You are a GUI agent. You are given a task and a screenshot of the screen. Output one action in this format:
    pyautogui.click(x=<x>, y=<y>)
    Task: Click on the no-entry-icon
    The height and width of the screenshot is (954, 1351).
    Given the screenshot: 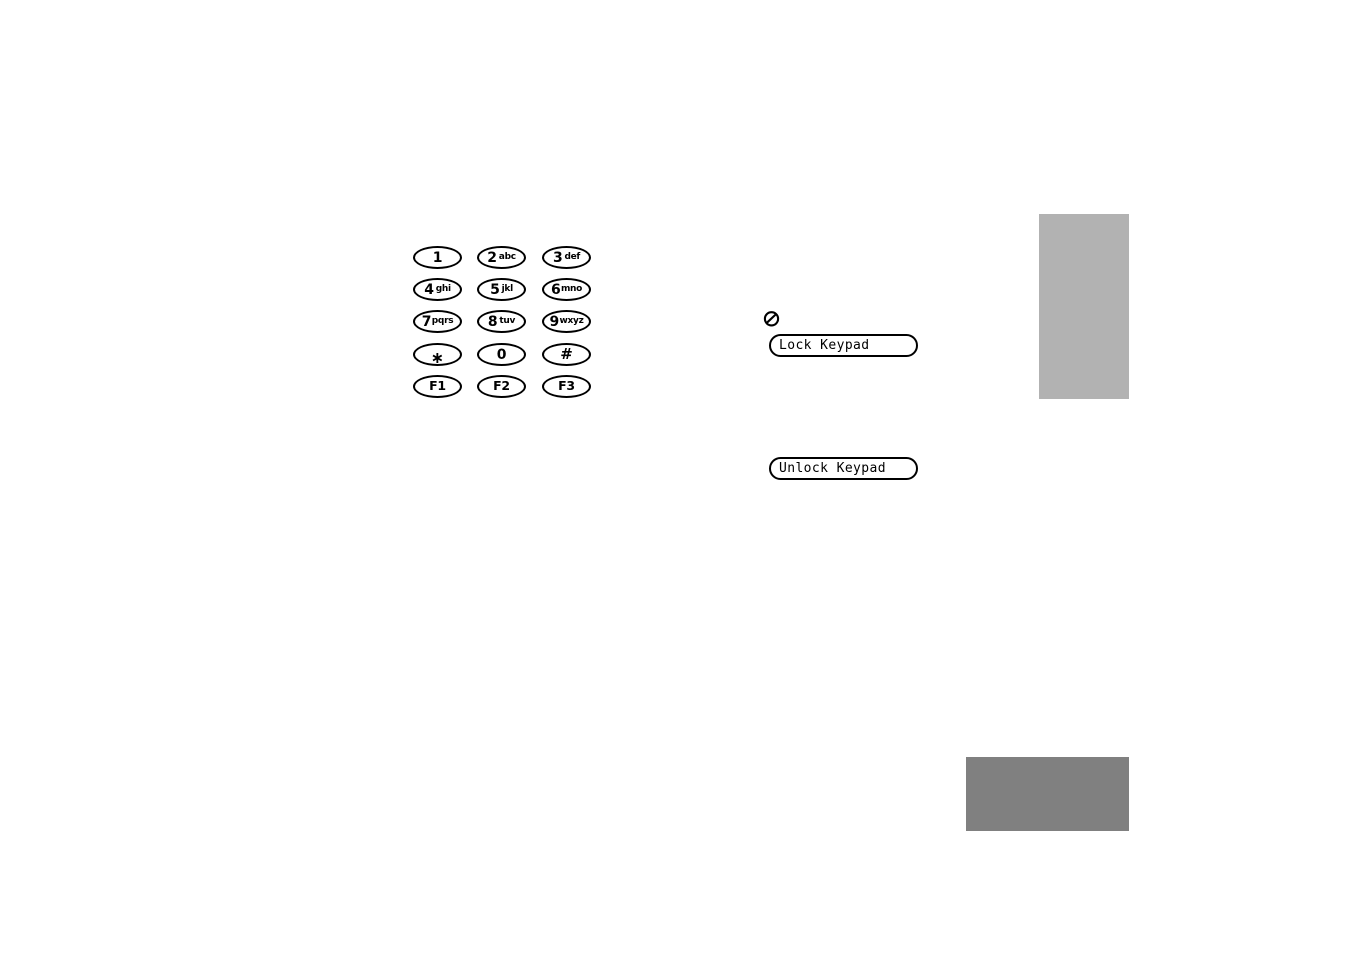 What is the action you would take?
    pyautogui.click(x=771, y=319)
    